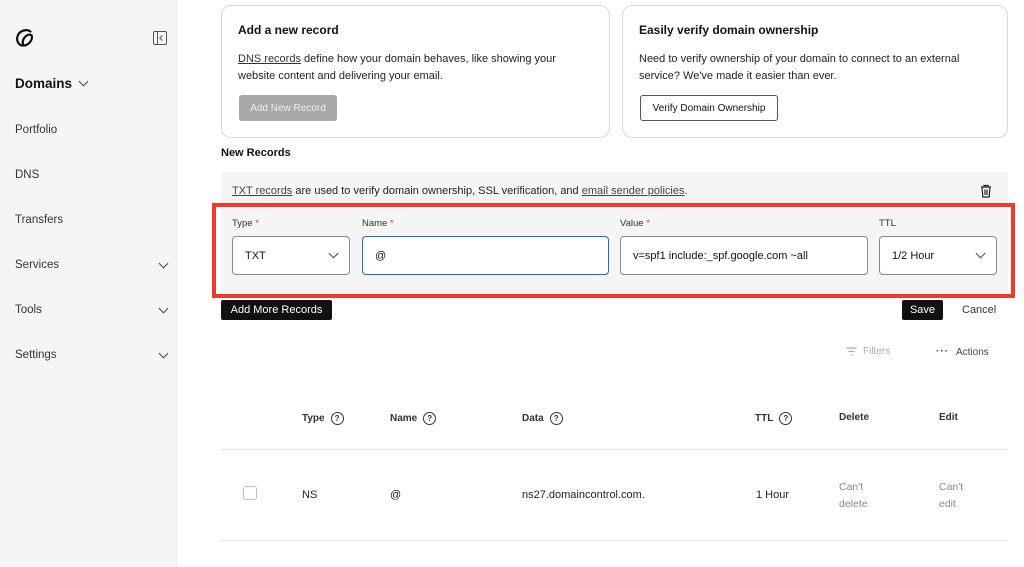  I want to click on highlight-box, so click(613, 250).